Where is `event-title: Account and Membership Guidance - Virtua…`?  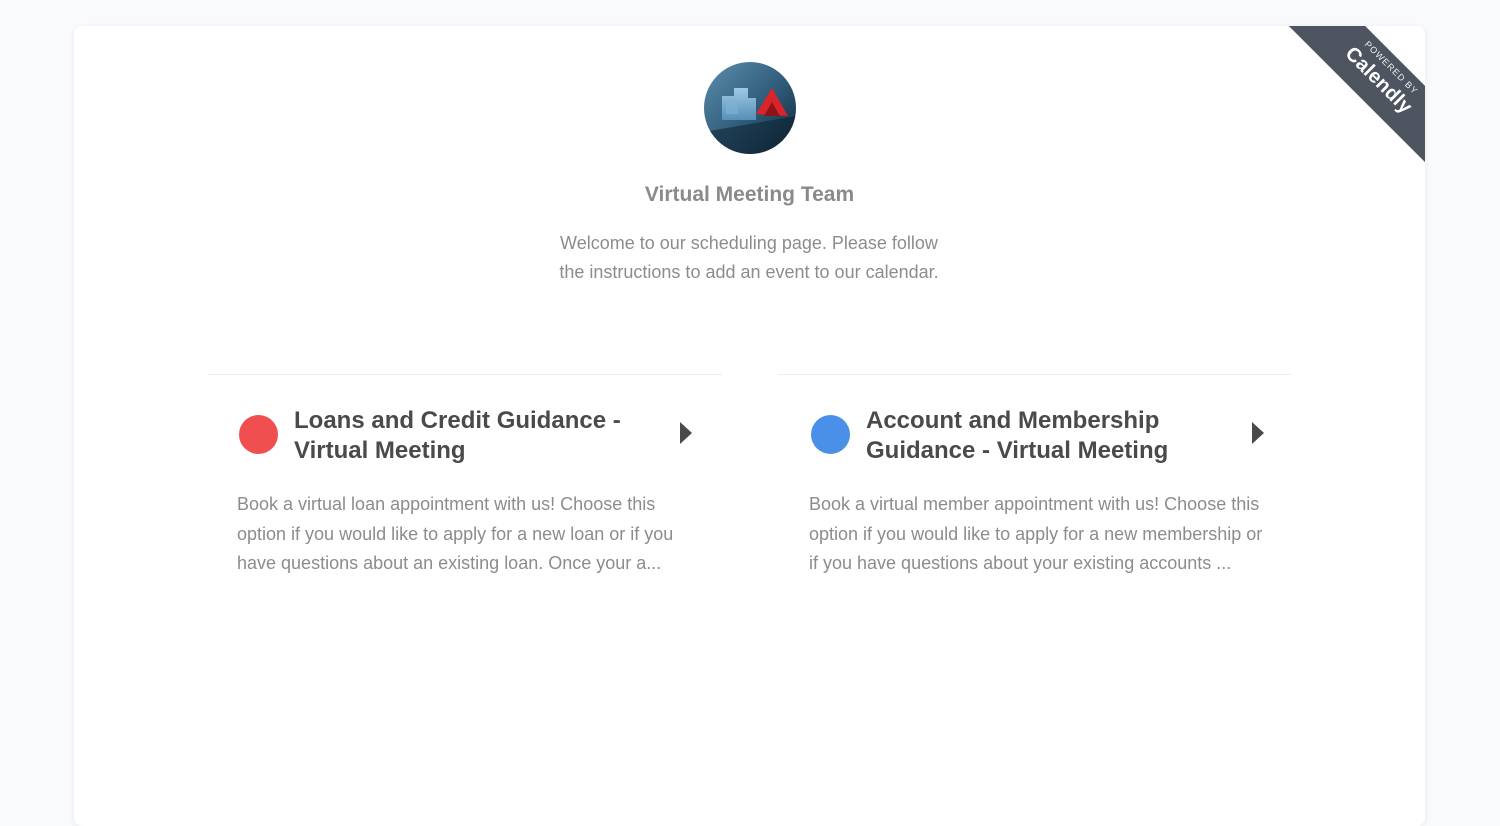 event-title: Account and Membership Guidance - Virtua… is located at coordinates (1036, 436).